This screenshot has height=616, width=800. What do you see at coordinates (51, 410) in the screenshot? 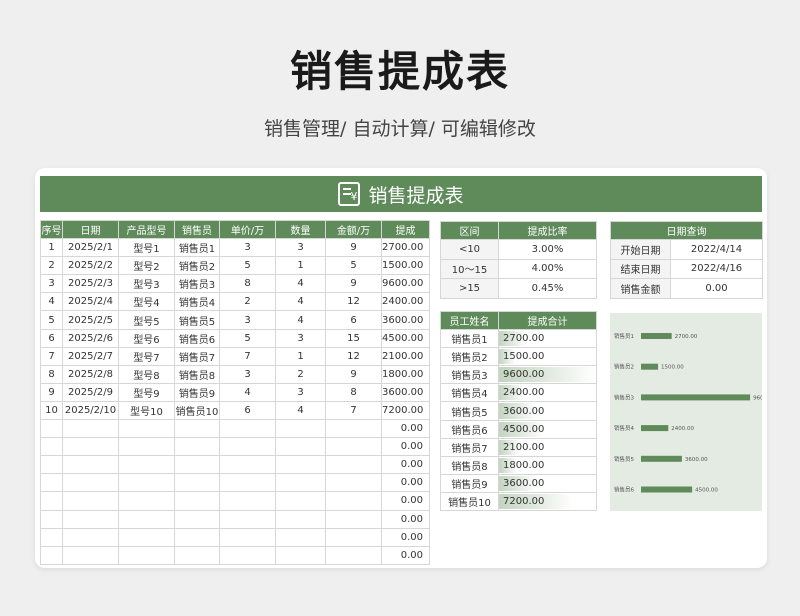
I see `index-cell: 10` at bounding box center [51, 410].